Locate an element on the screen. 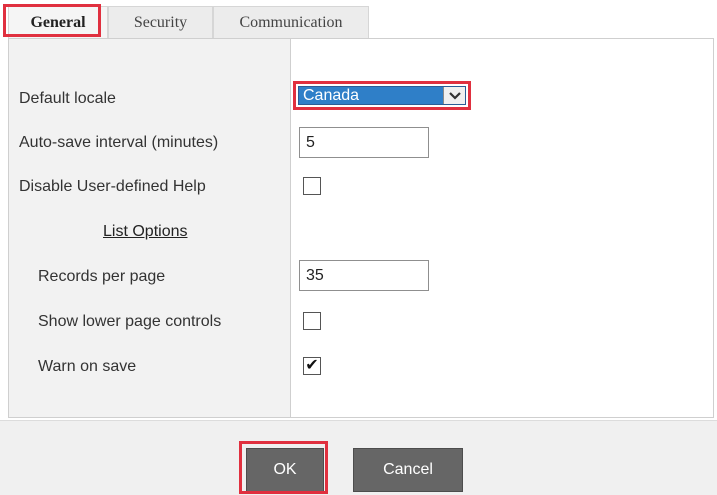 The image size is (717, 495). tab-bar: General Security Communication is located at coordinates (188, 22).